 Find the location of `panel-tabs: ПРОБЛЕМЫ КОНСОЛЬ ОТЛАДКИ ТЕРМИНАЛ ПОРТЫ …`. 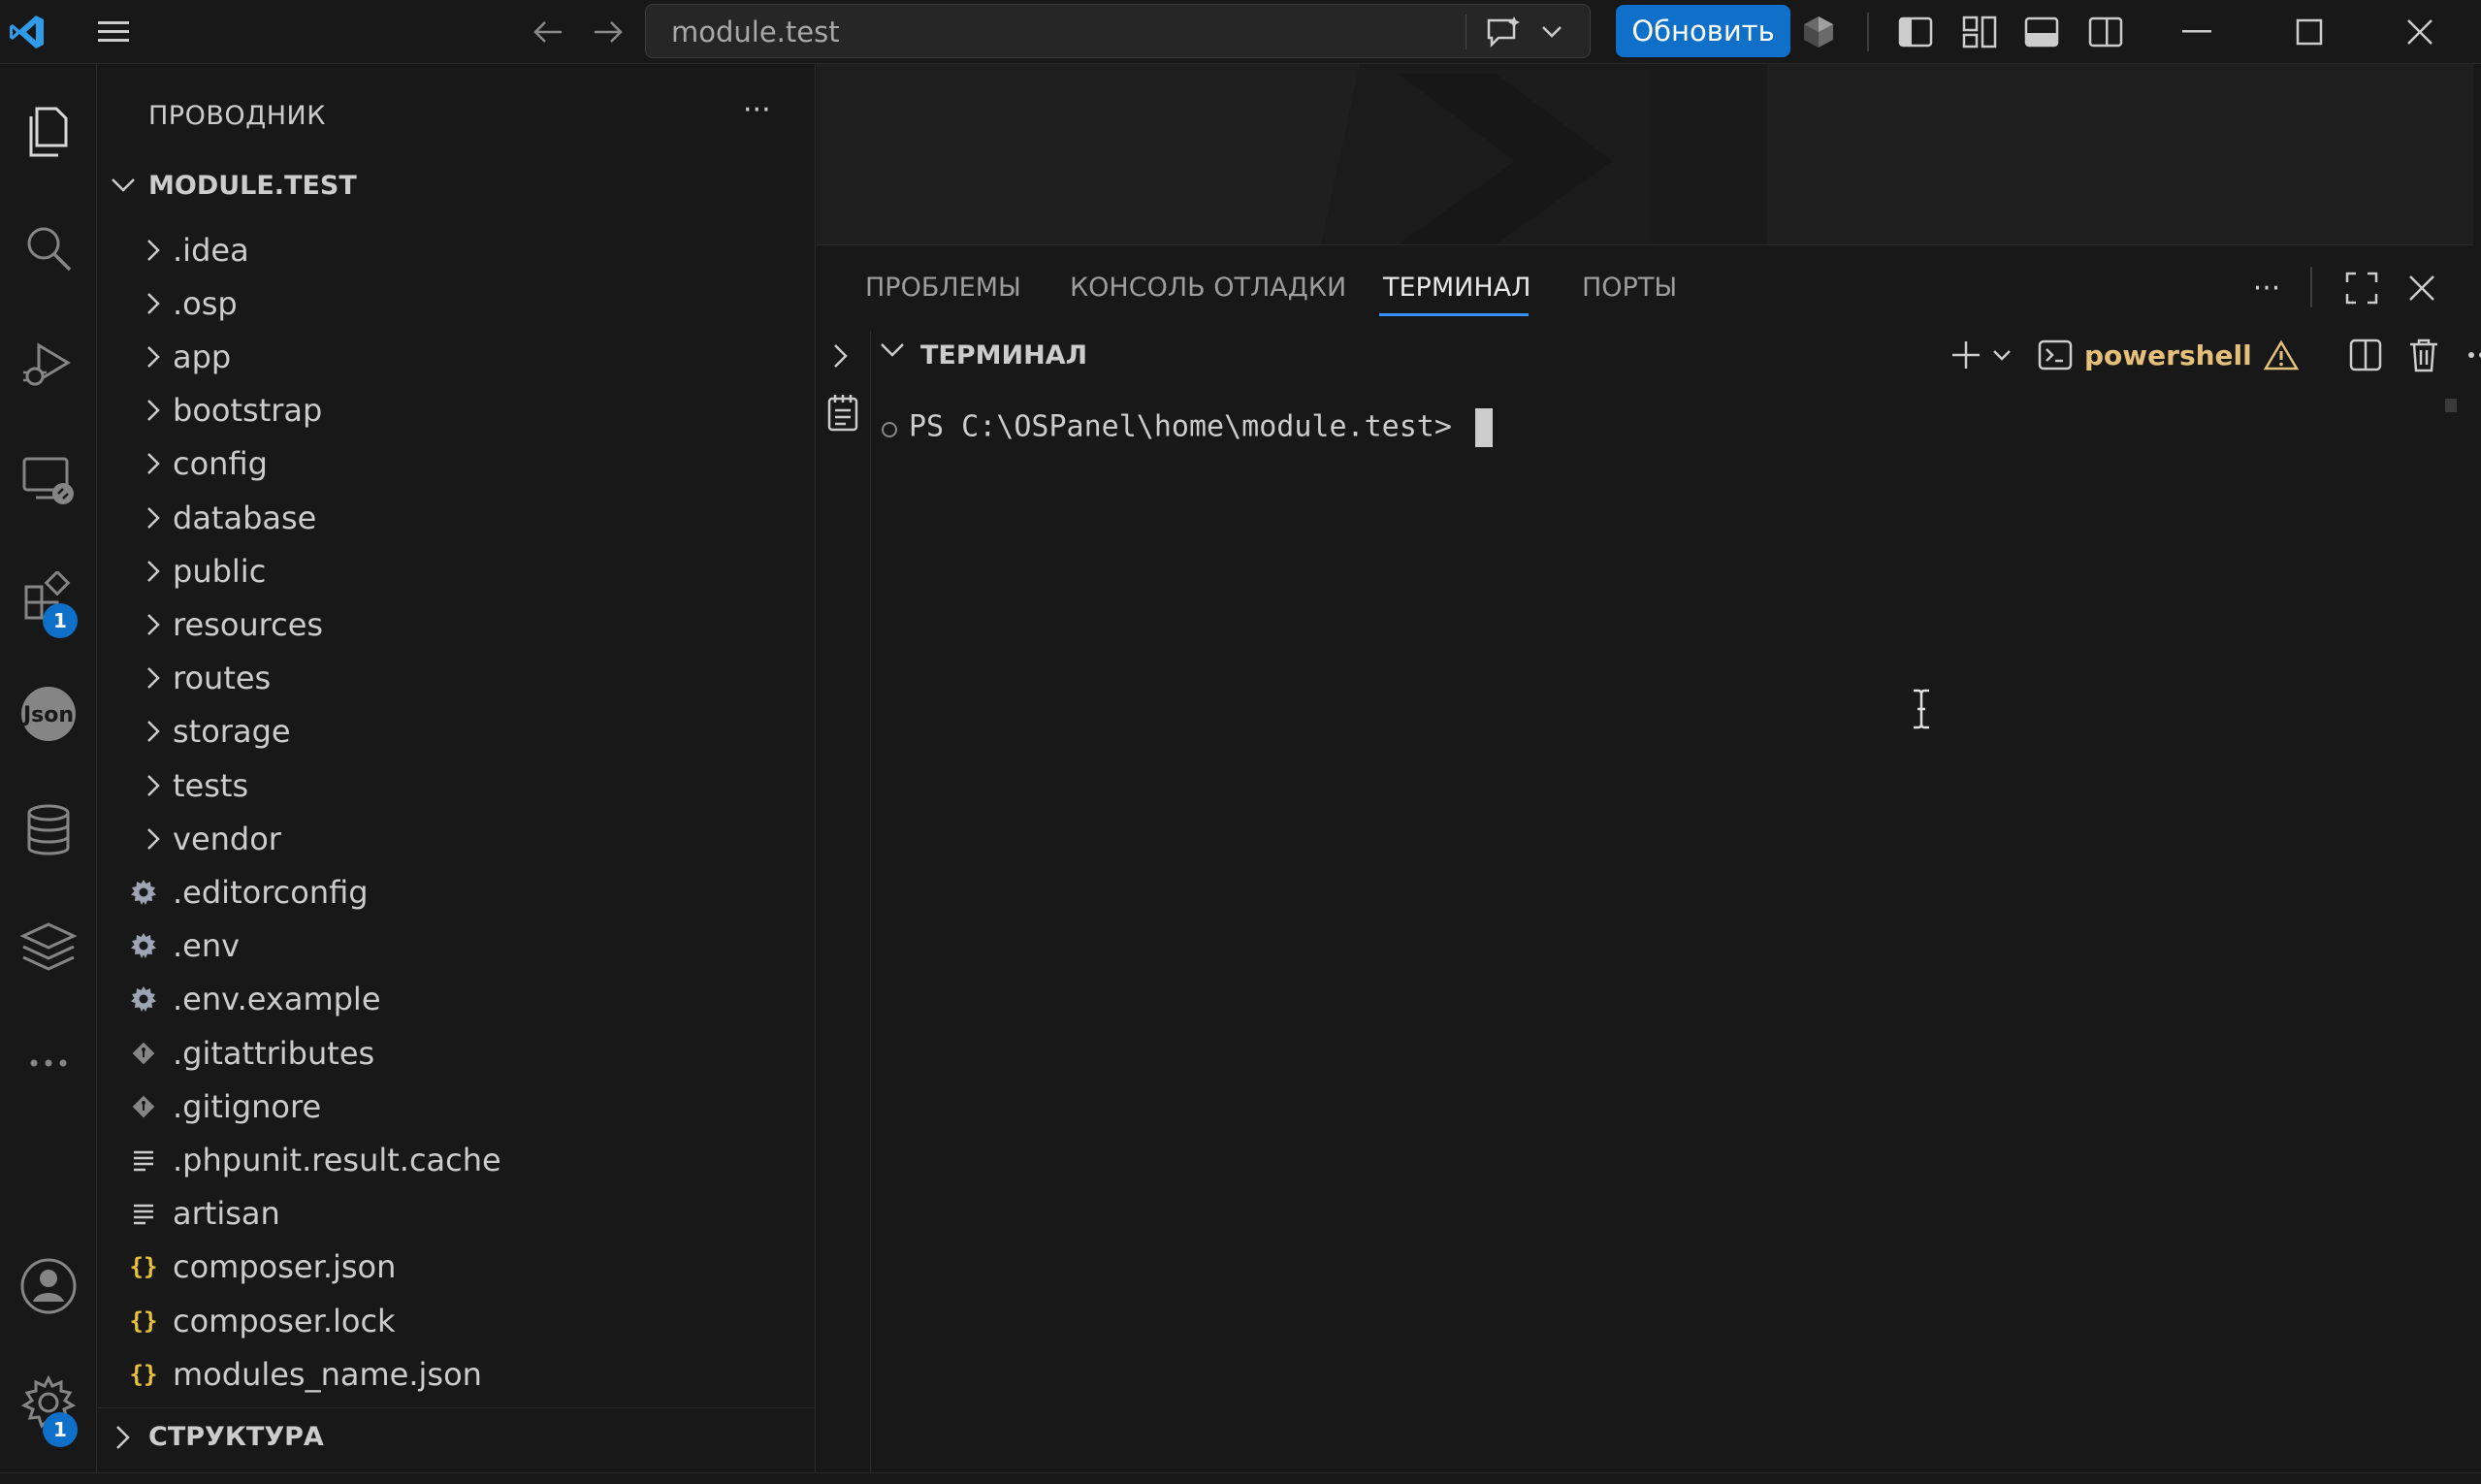

panel-tabs: ПРОБЛЕМЫ КОНСОЛЬ ОТЛАДКИ ТЕРМИНАЛ ПОРТЫ … is located at coordinates (1645, 288).